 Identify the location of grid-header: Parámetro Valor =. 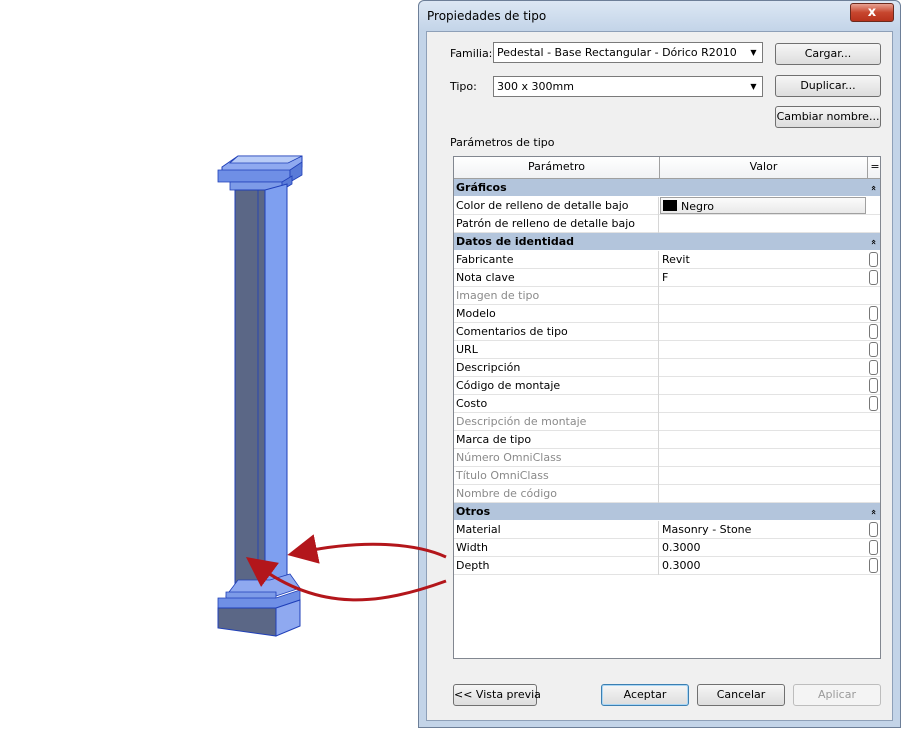
(667, 168).